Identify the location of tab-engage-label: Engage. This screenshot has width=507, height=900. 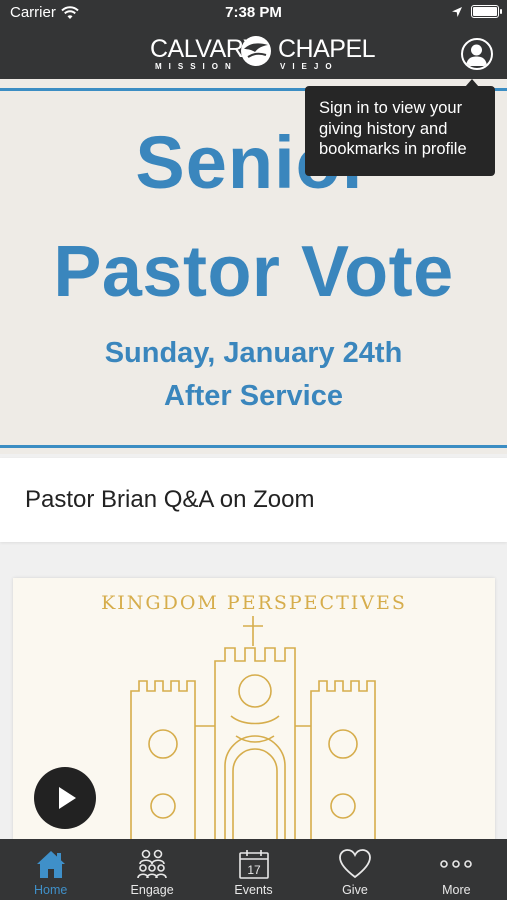
(152, 890).